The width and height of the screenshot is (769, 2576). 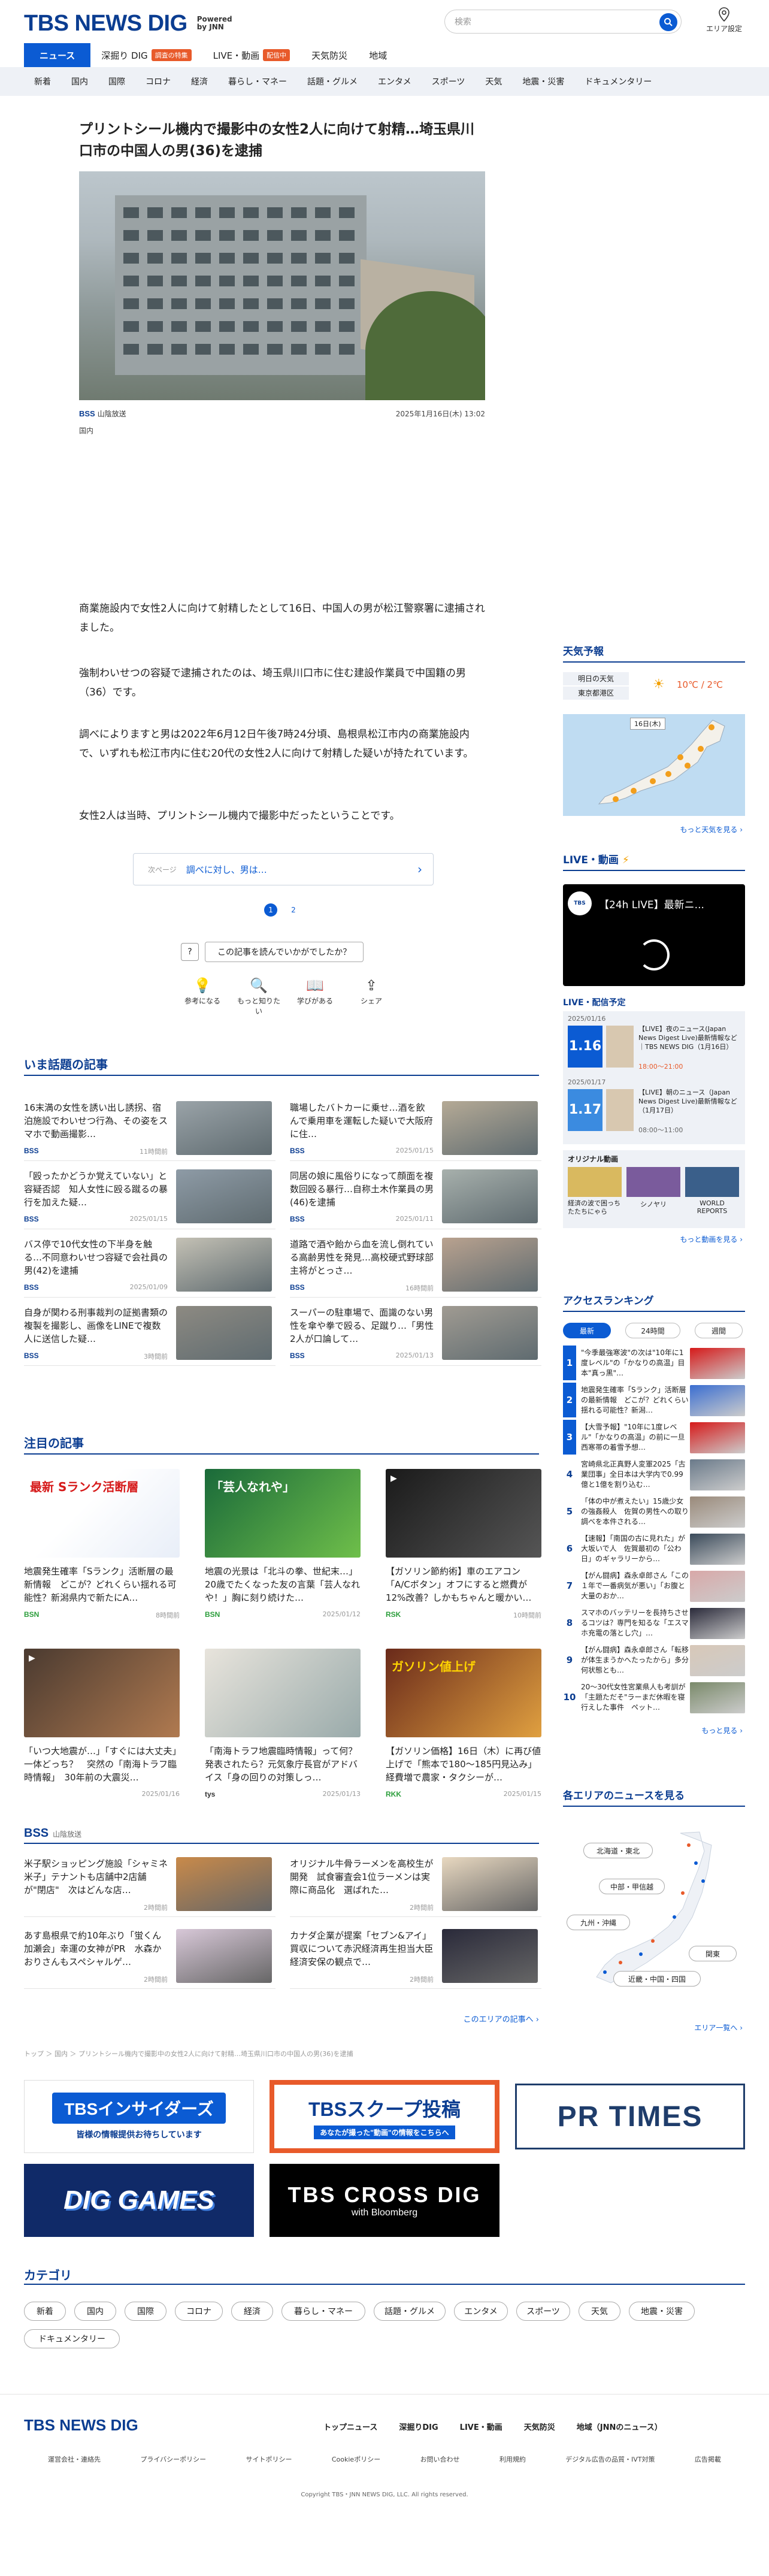 I want to click on banner-prtimes: PR TIMES, so click(x=630, y=2116).